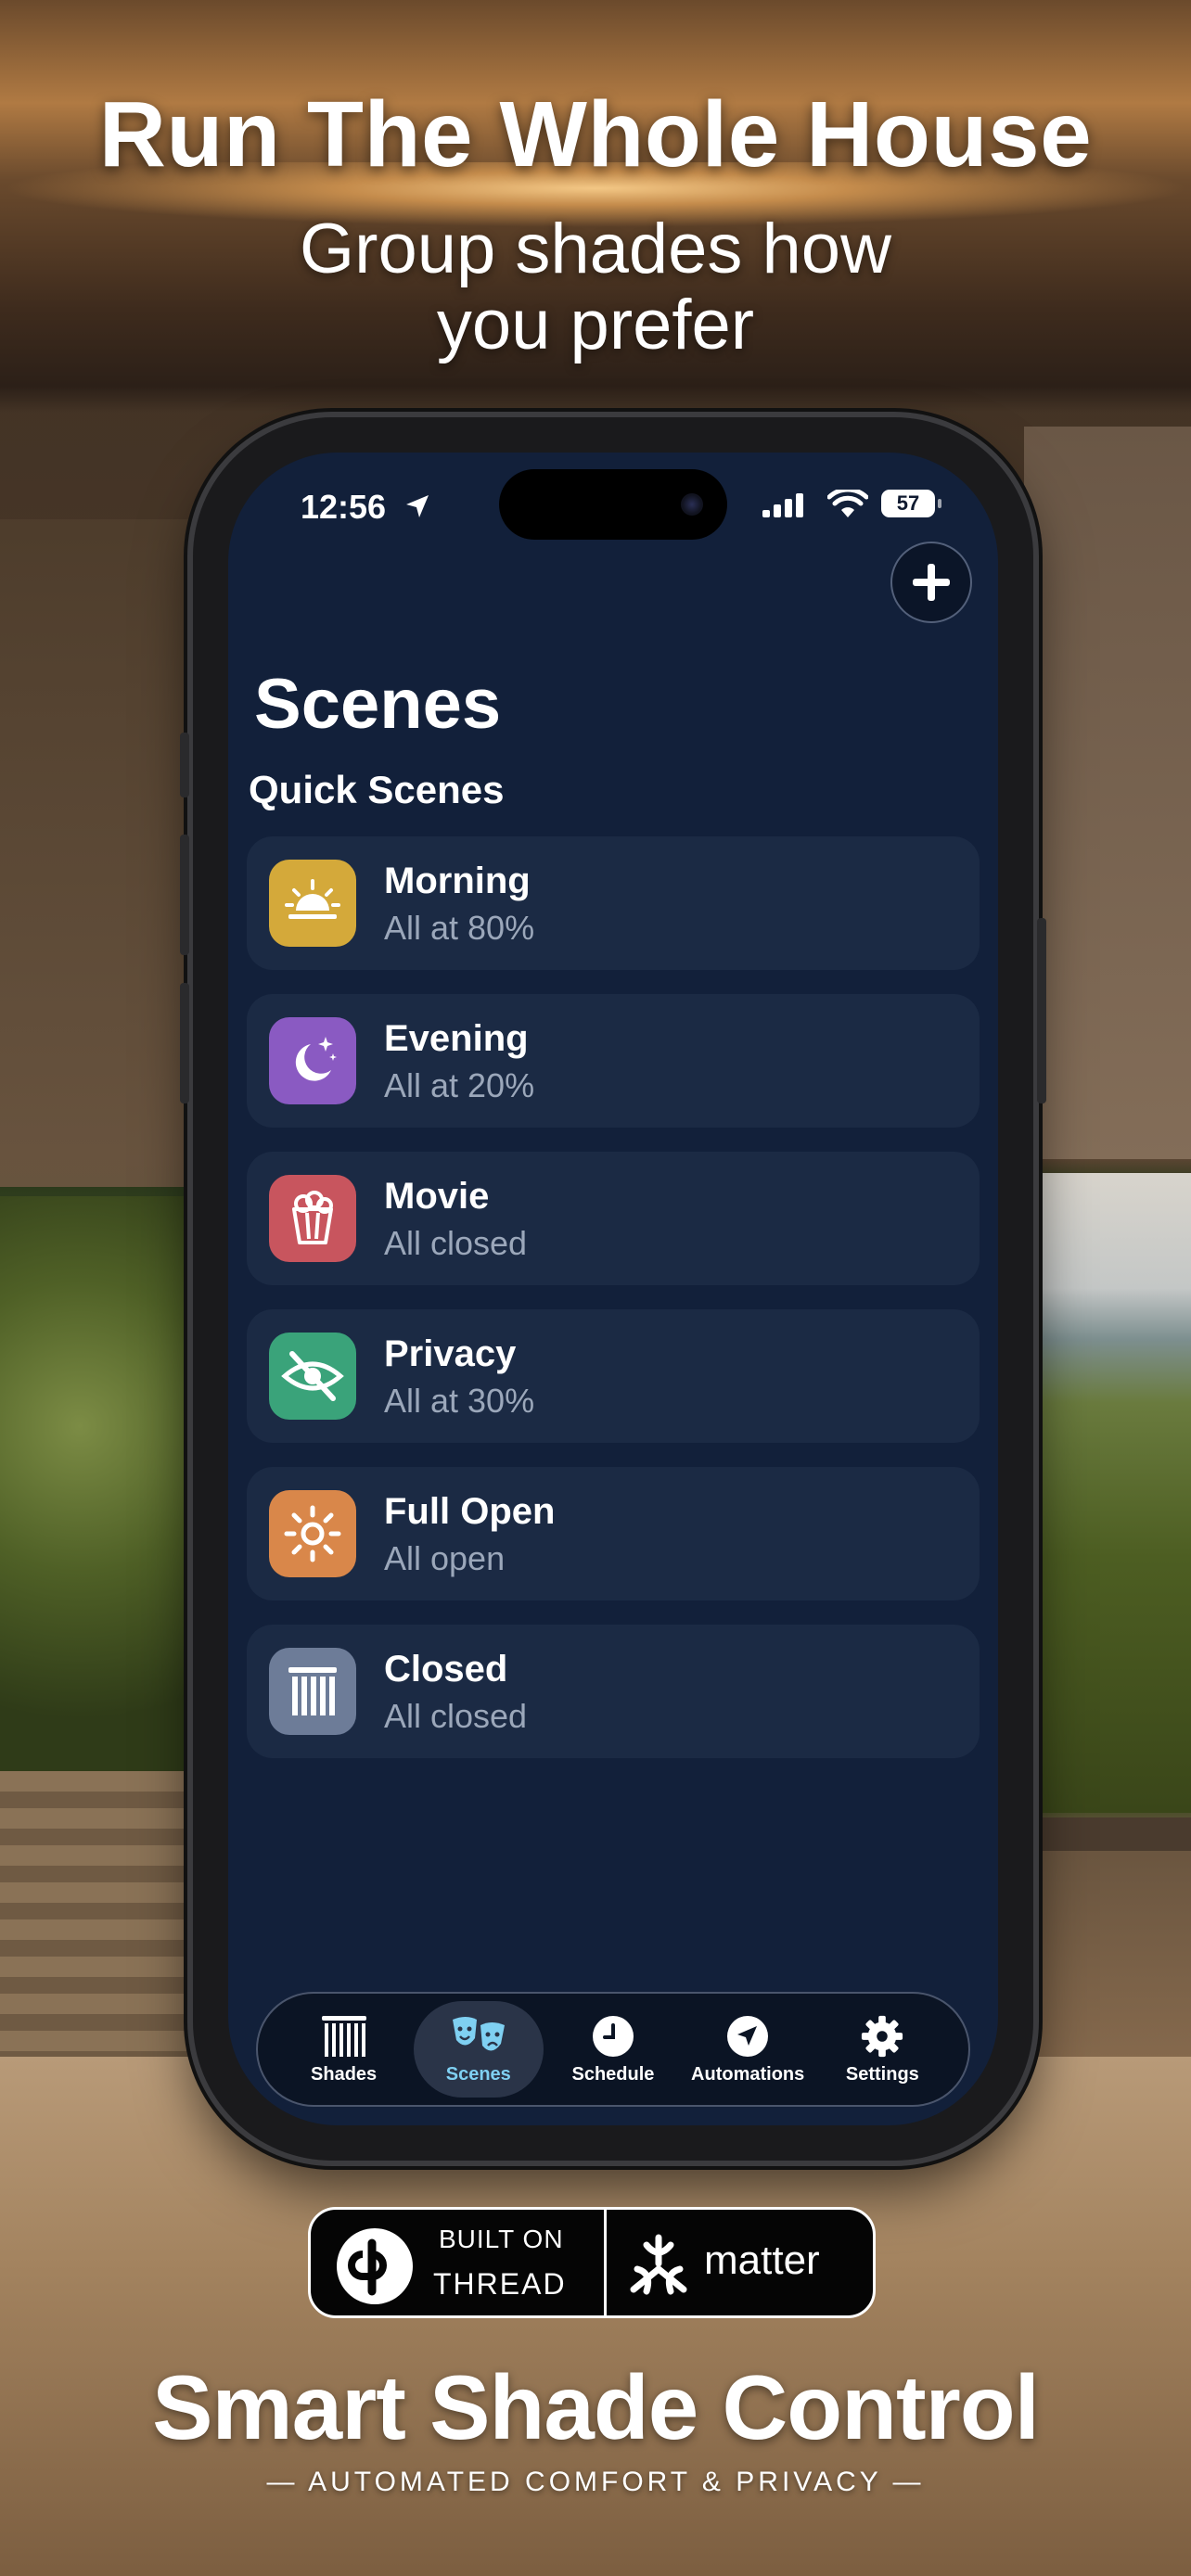 The height and width of the screenshot is (2576, 1191). I want to click on wifi-icon, so click(847, 503).